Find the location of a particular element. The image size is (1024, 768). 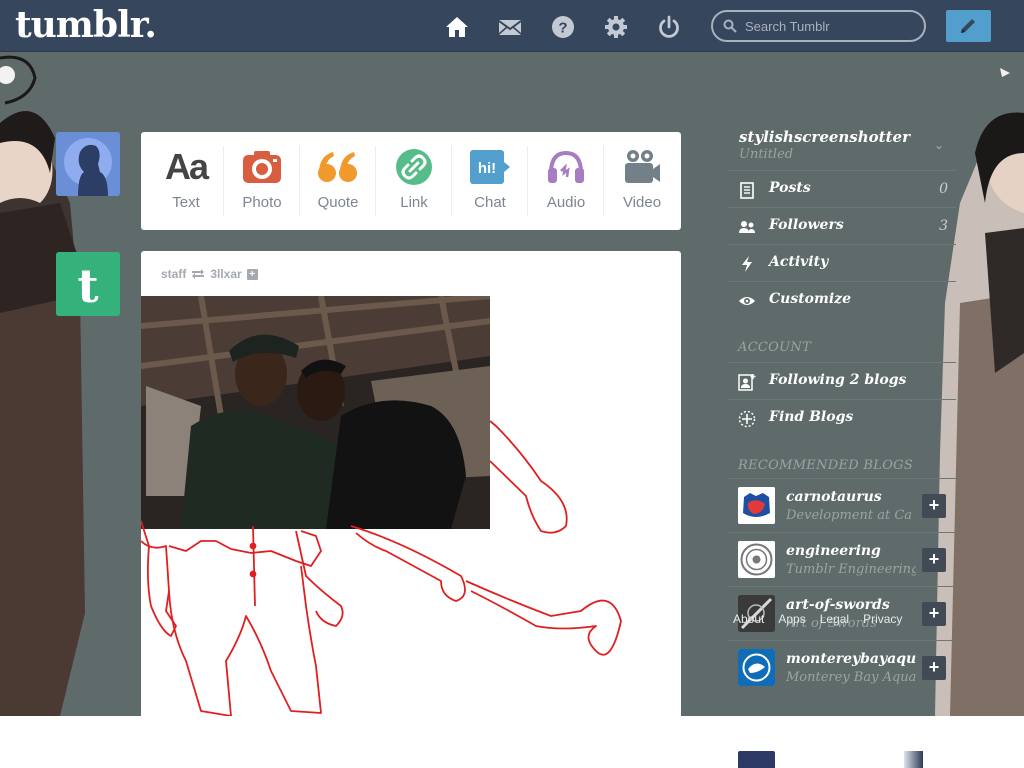

top-bar: tumblr. ? is located at coordinates (512, 26).